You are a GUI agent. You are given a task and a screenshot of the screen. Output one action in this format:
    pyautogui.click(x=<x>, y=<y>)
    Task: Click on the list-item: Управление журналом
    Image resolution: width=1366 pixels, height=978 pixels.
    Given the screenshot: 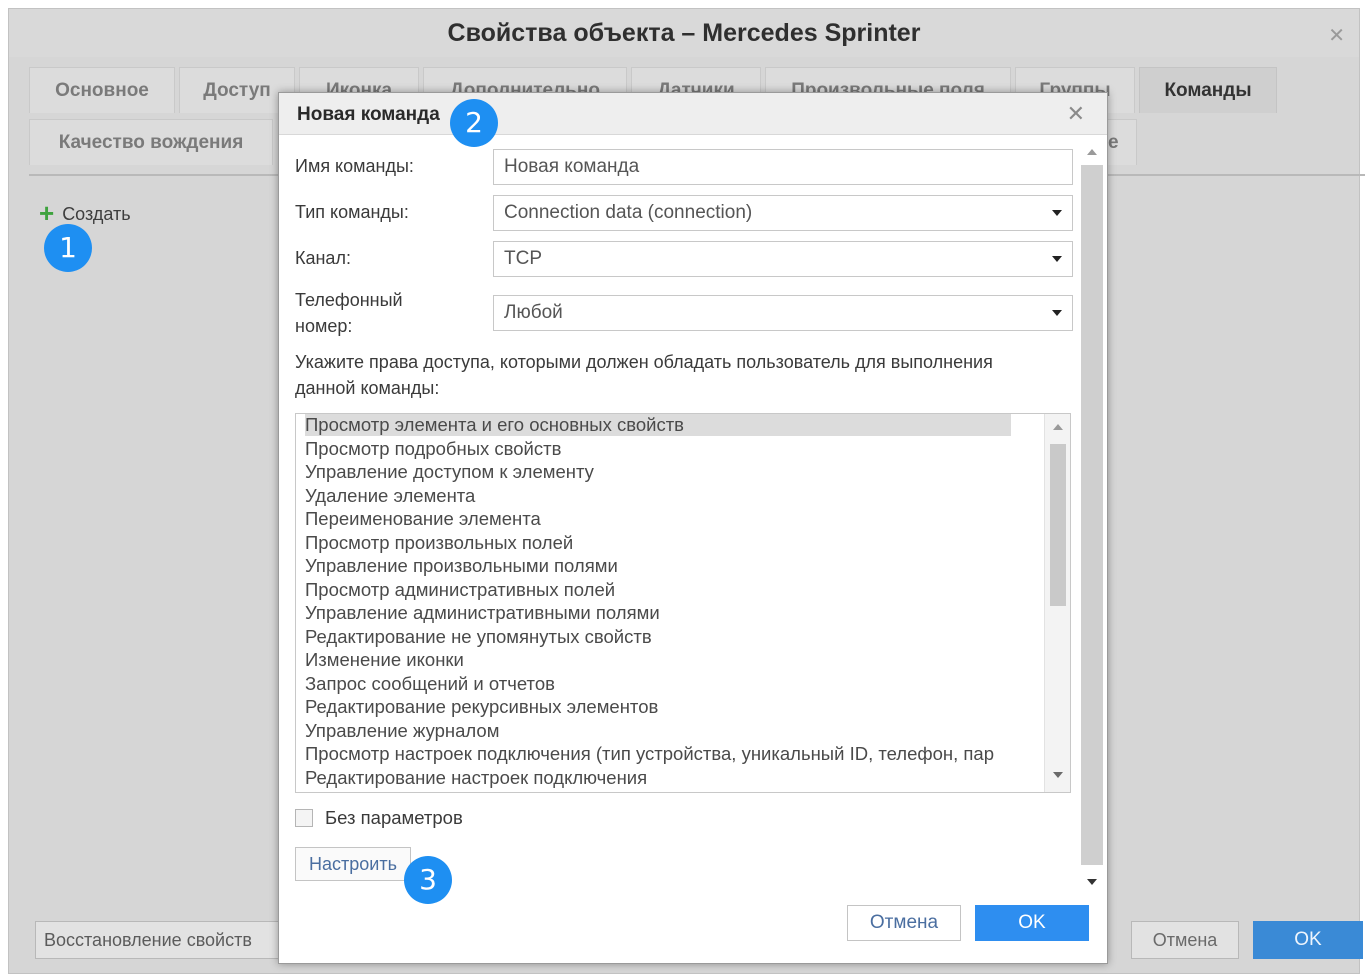 What is the action you would take?
    pyautogui.click(x=673, y=731)
    